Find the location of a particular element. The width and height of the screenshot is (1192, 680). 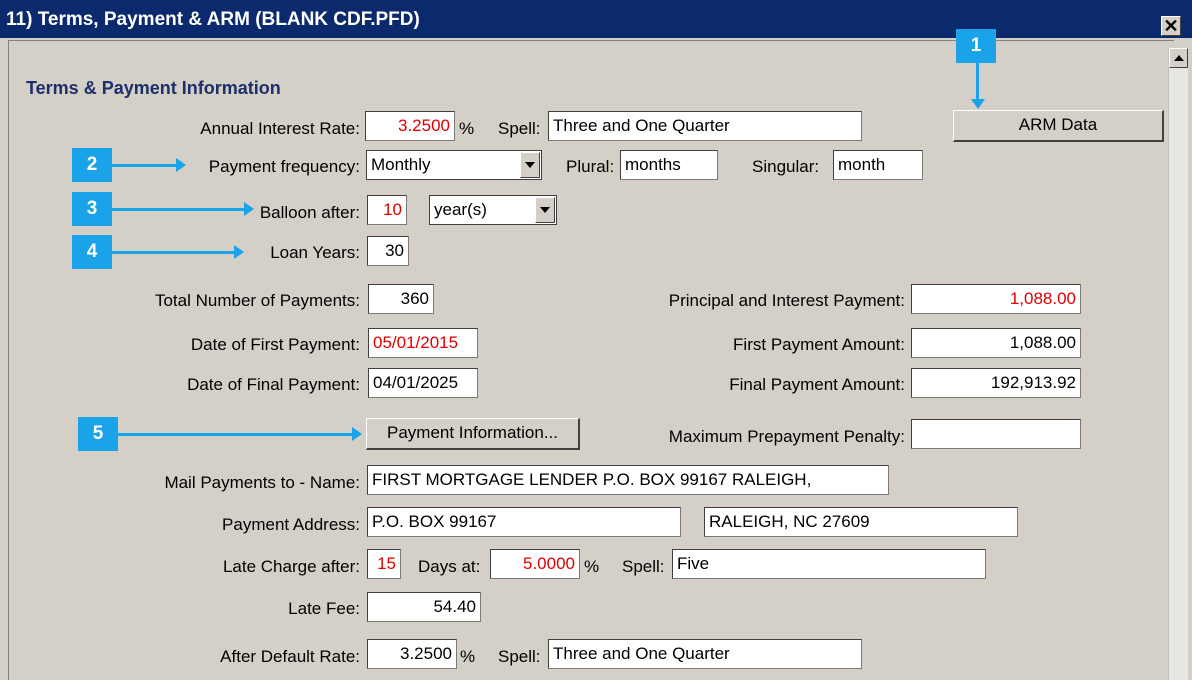

annual-rate-field: 3.2500 is located at coordinates (410, 126).